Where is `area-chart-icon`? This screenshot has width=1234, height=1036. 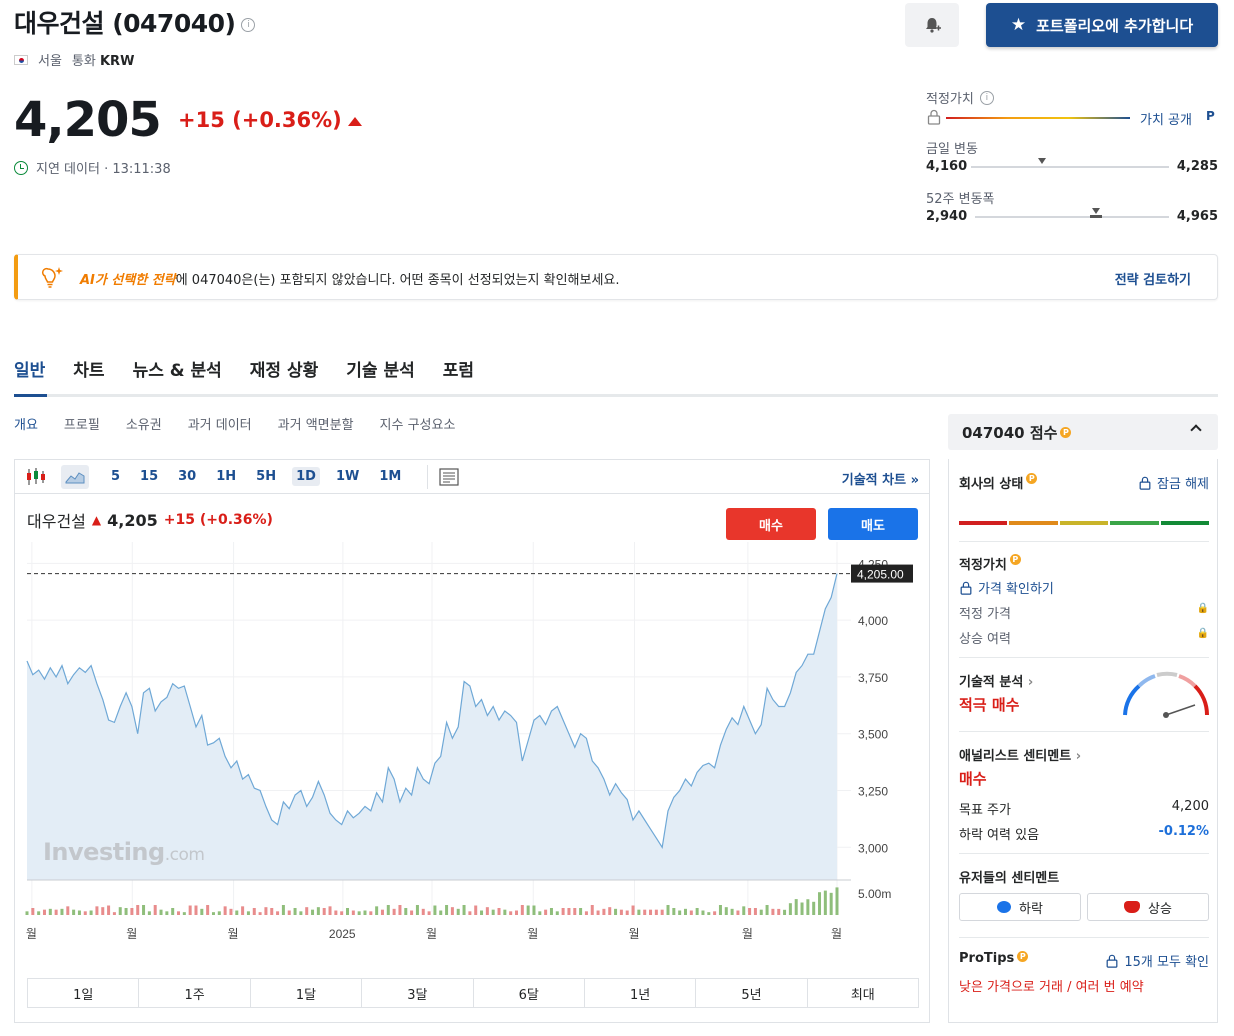 area-chart-icon is located at coordinates (75, 476).